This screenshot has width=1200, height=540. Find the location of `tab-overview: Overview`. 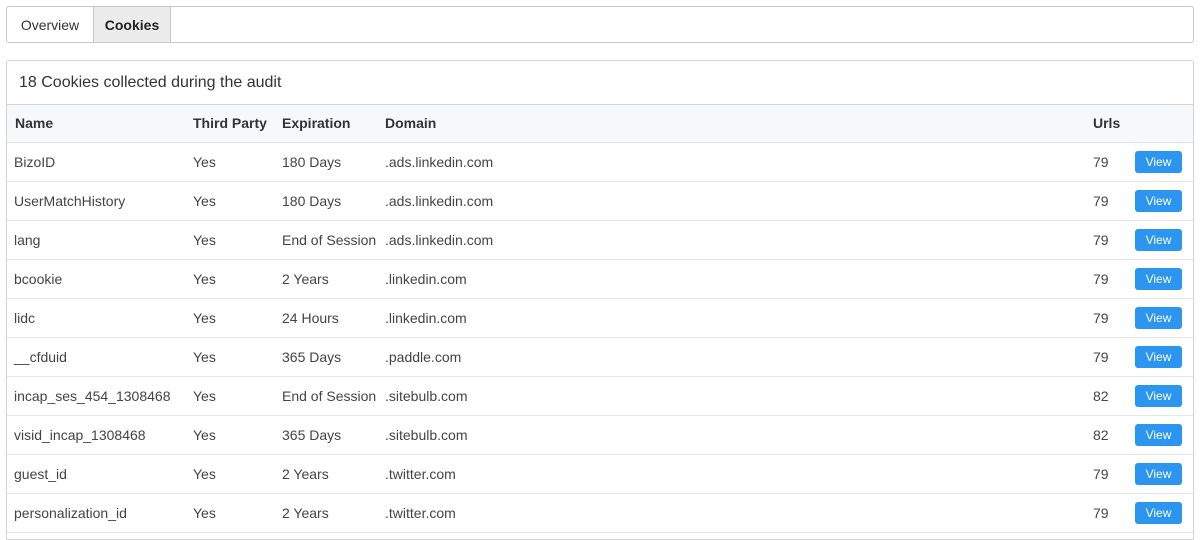

tab-overview: Overview is located at coordinates (50, 24).